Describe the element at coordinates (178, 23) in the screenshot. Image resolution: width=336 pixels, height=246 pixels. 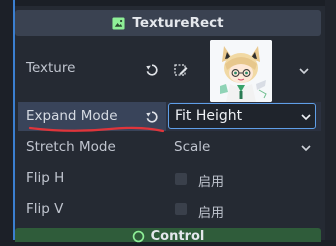
I see `section-title: TextureRect` at that location.